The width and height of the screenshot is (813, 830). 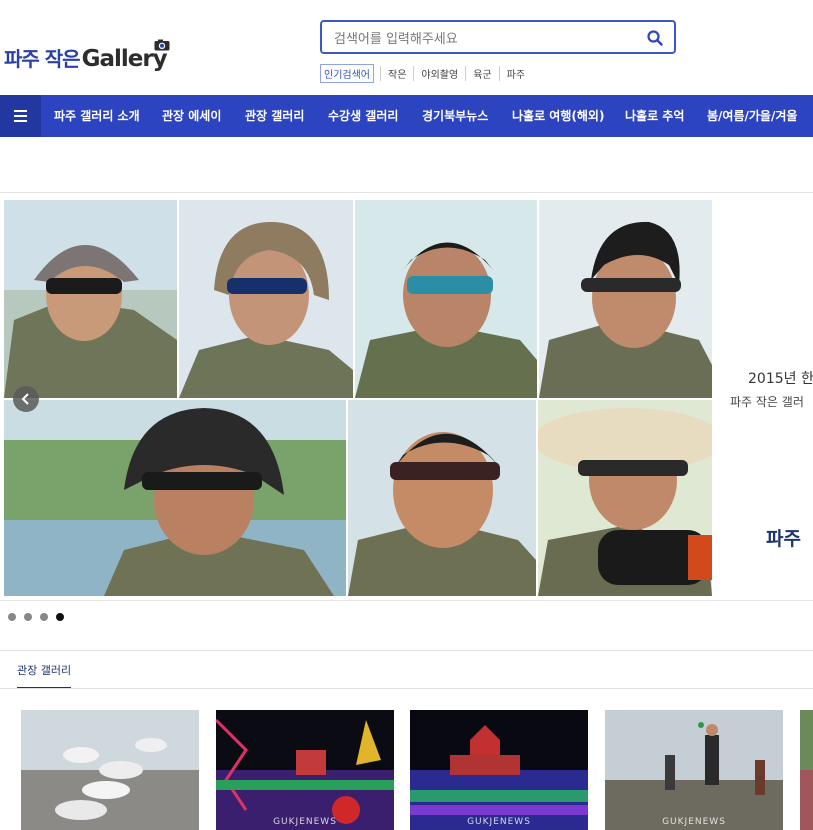 I want to click on slide-caption-year: 2015년 한, so click(x=780, y=379).